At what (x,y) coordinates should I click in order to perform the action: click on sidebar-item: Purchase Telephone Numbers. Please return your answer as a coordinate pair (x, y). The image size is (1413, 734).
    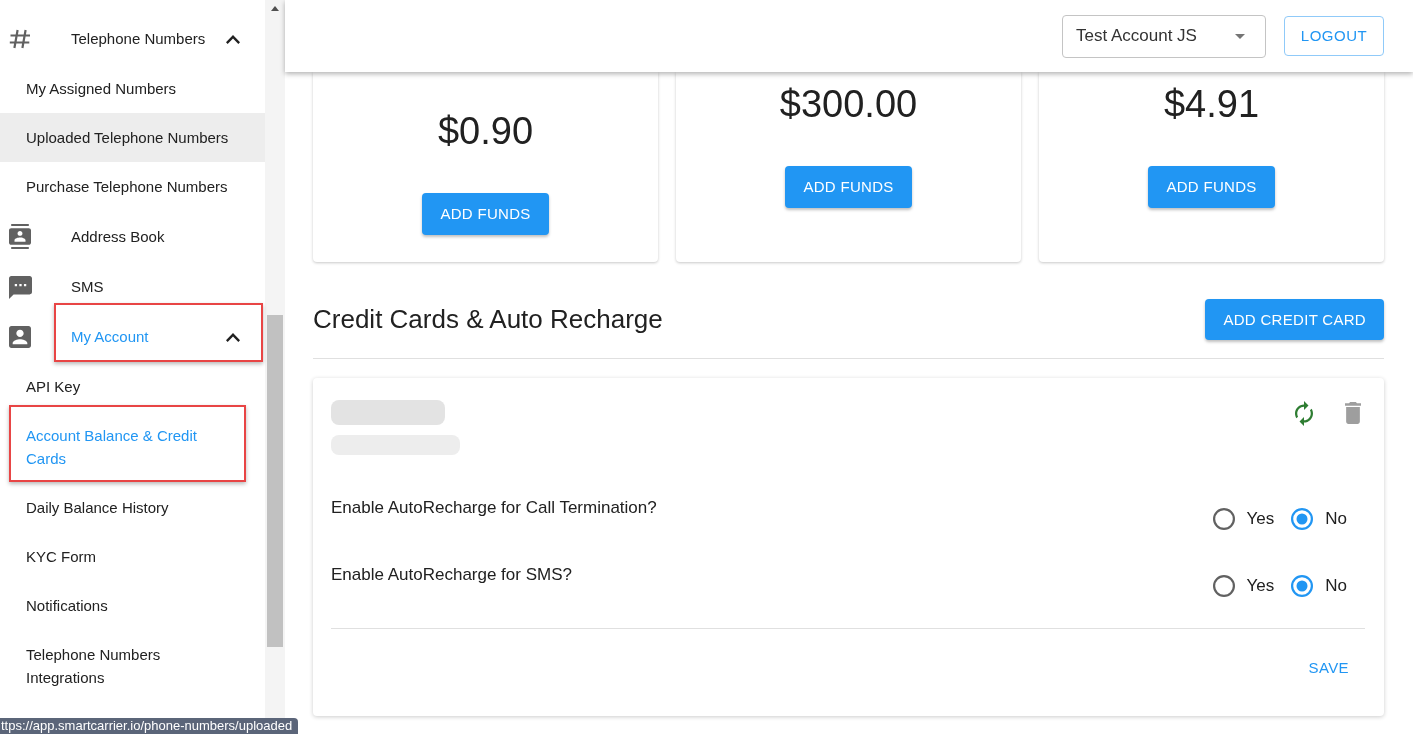
    Looking at the image, I should click on (132, 186).